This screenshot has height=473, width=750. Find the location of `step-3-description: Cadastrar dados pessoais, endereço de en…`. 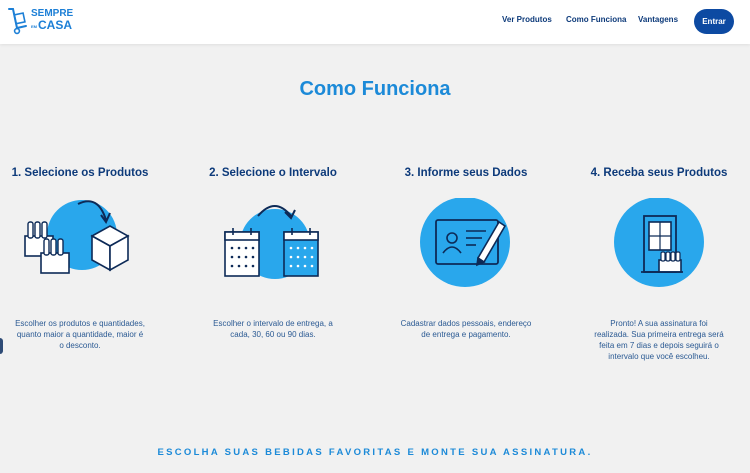

step-3-description: Cadastrar dados pessoais, endereço de en… is located at coordinates (466, 329).